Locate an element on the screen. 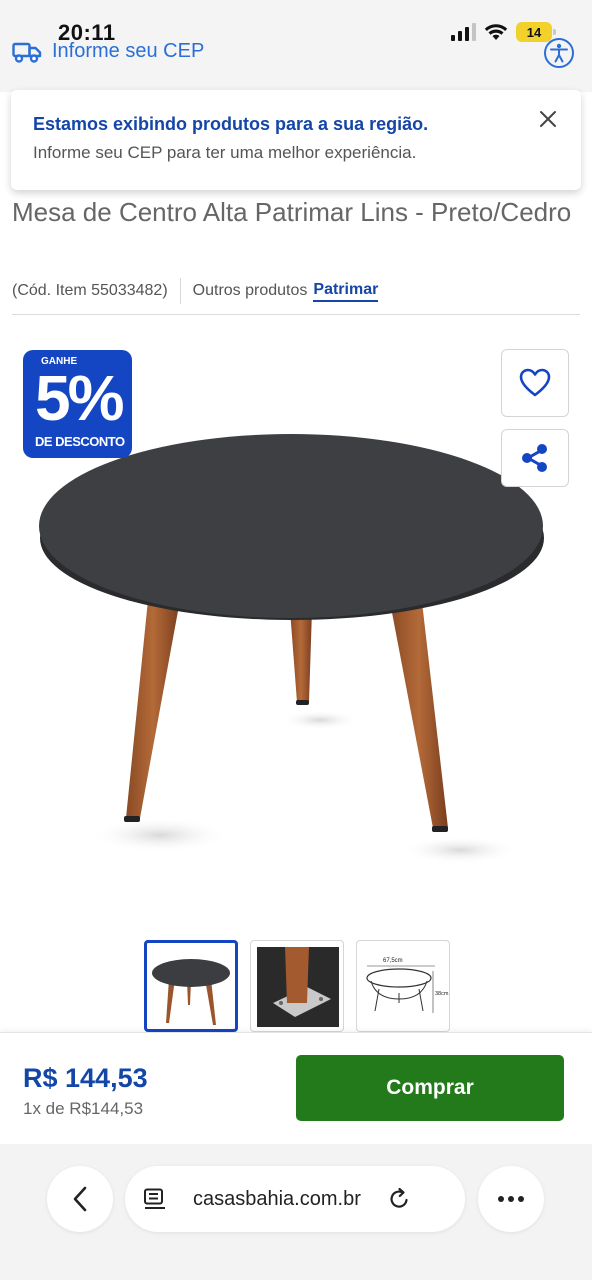 The width and height of the screenshot is (592, 1280). top-header: 20:11 14 Informe seu CEP is located at coordinates (296, 46).